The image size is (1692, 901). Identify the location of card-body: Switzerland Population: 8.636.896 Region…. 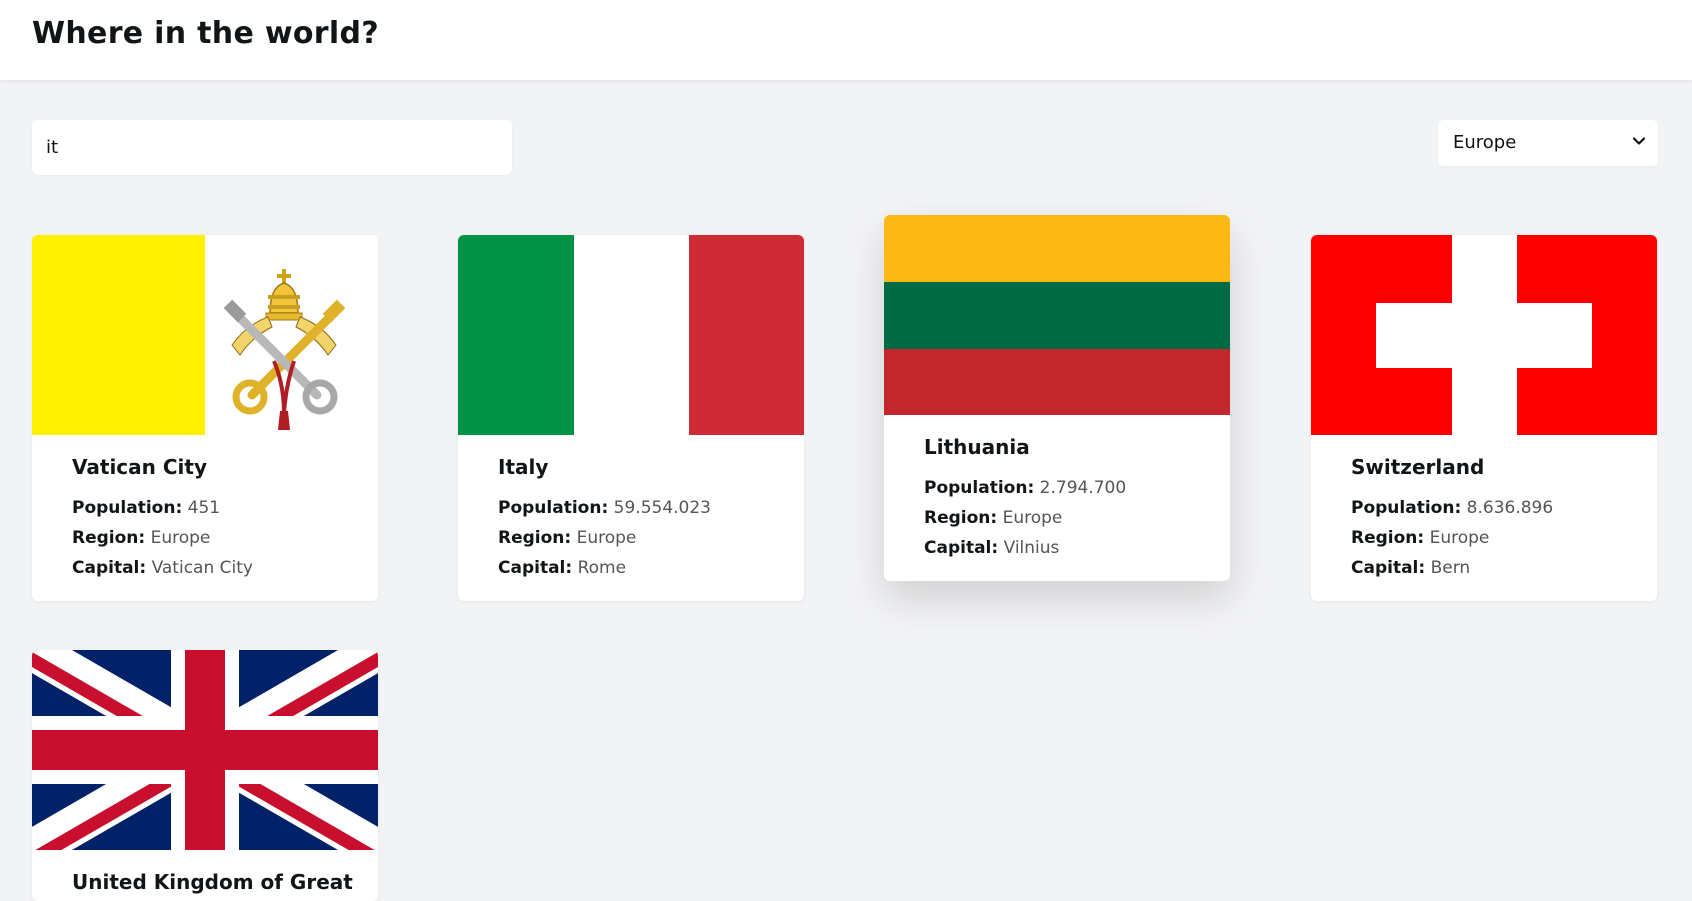
(1484, 518).